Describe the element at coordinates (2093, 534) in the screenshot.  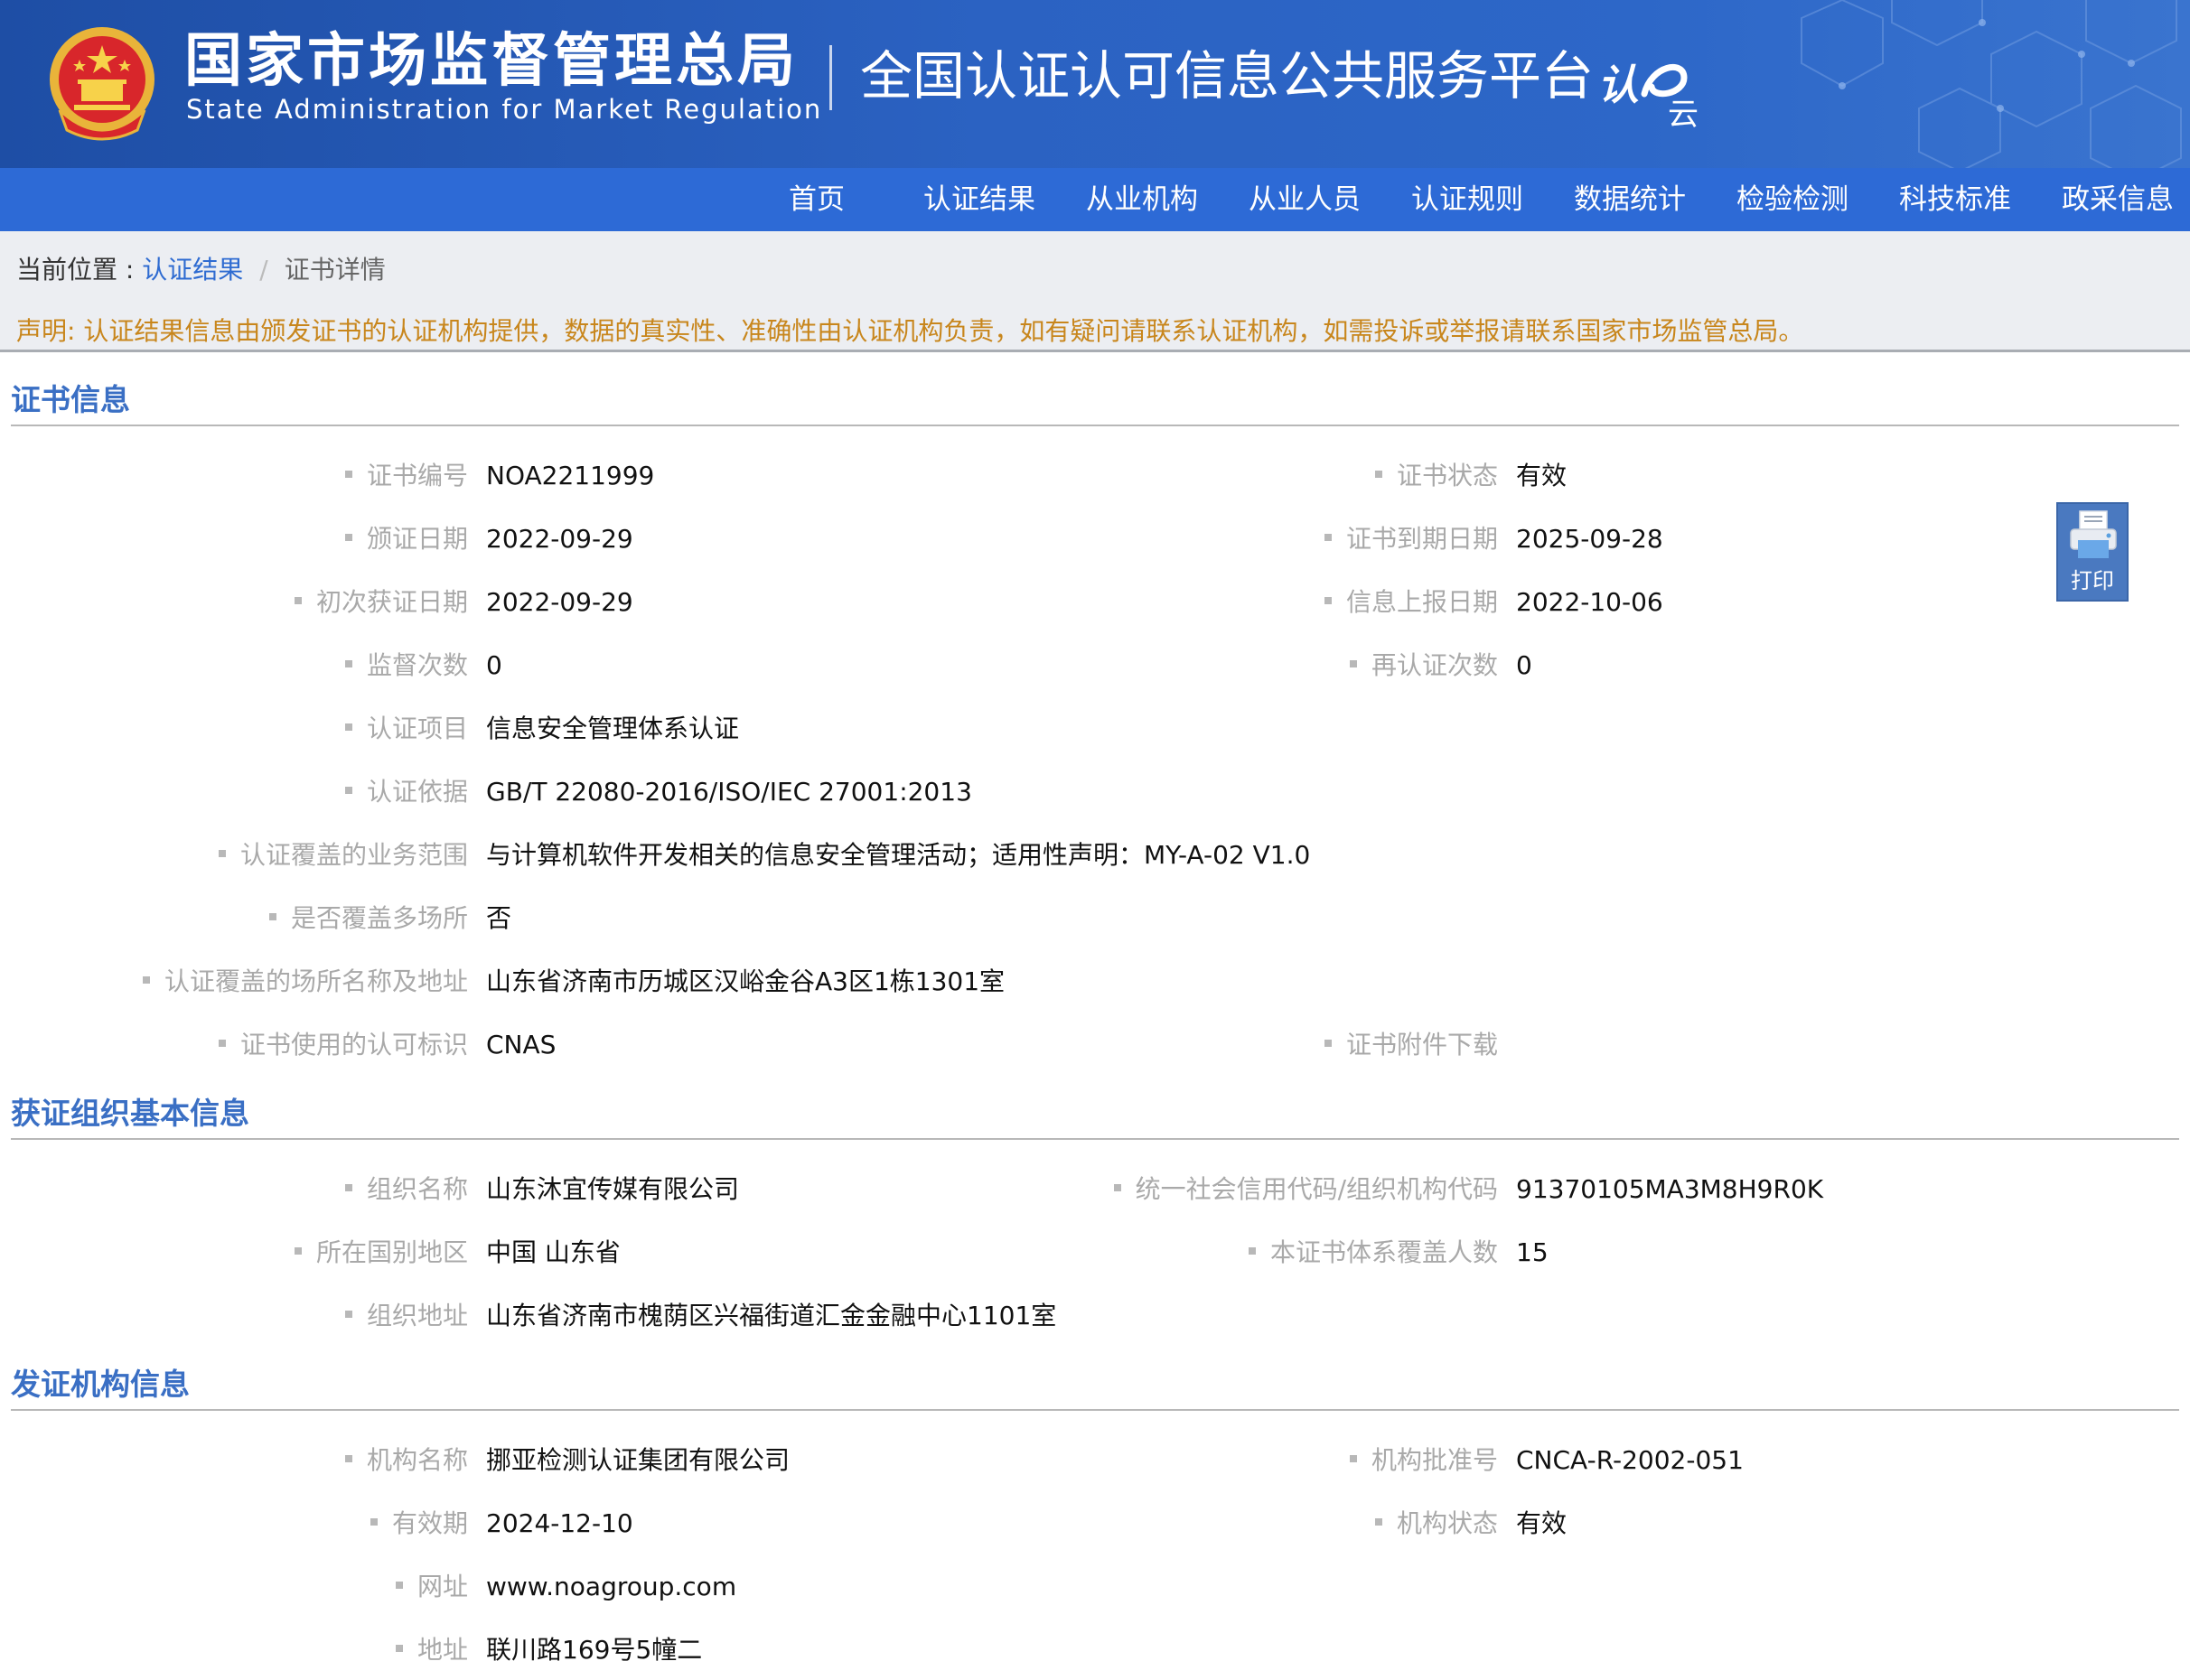
I see `printer-icon` at that location.